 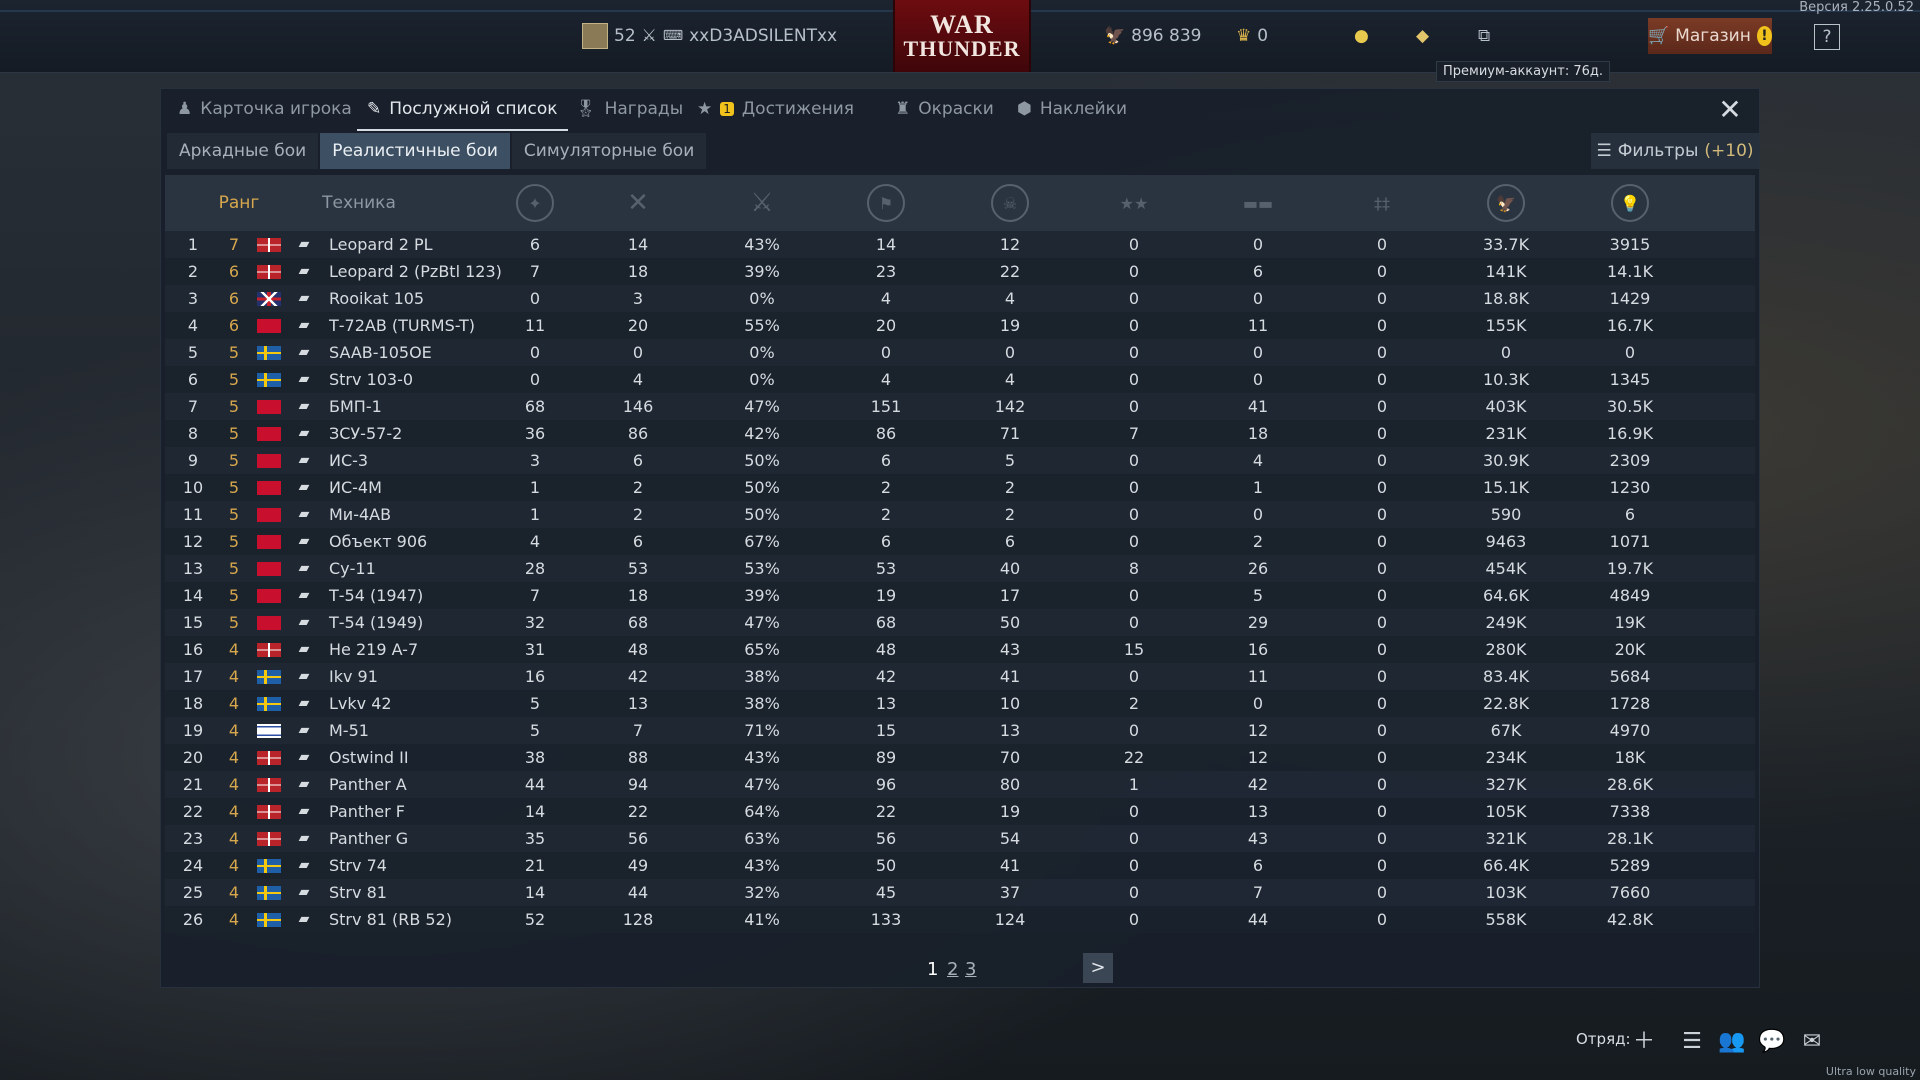 I want to click on mode-simulator: Симуляторные бои, so click(x=609, y=151).